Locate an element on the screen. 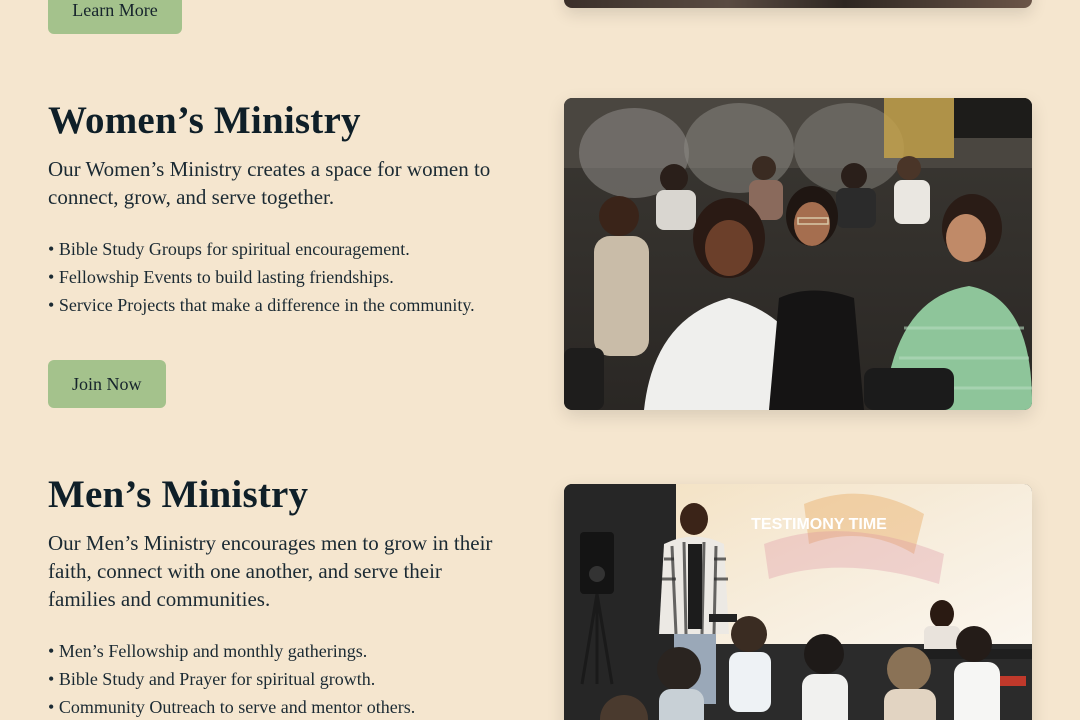 Image resolution: width=1080 pixels, height=720 pixels. previous-ministry-photo is located at coordinates (798, 4).